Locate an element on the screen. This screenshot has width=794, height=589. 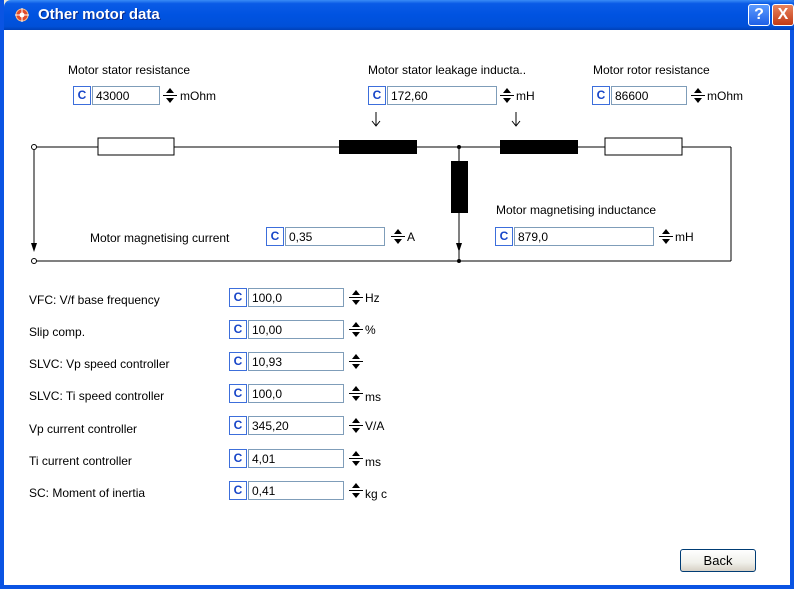
stator-leakage-unit: mH is located at coordinates (525, 96).